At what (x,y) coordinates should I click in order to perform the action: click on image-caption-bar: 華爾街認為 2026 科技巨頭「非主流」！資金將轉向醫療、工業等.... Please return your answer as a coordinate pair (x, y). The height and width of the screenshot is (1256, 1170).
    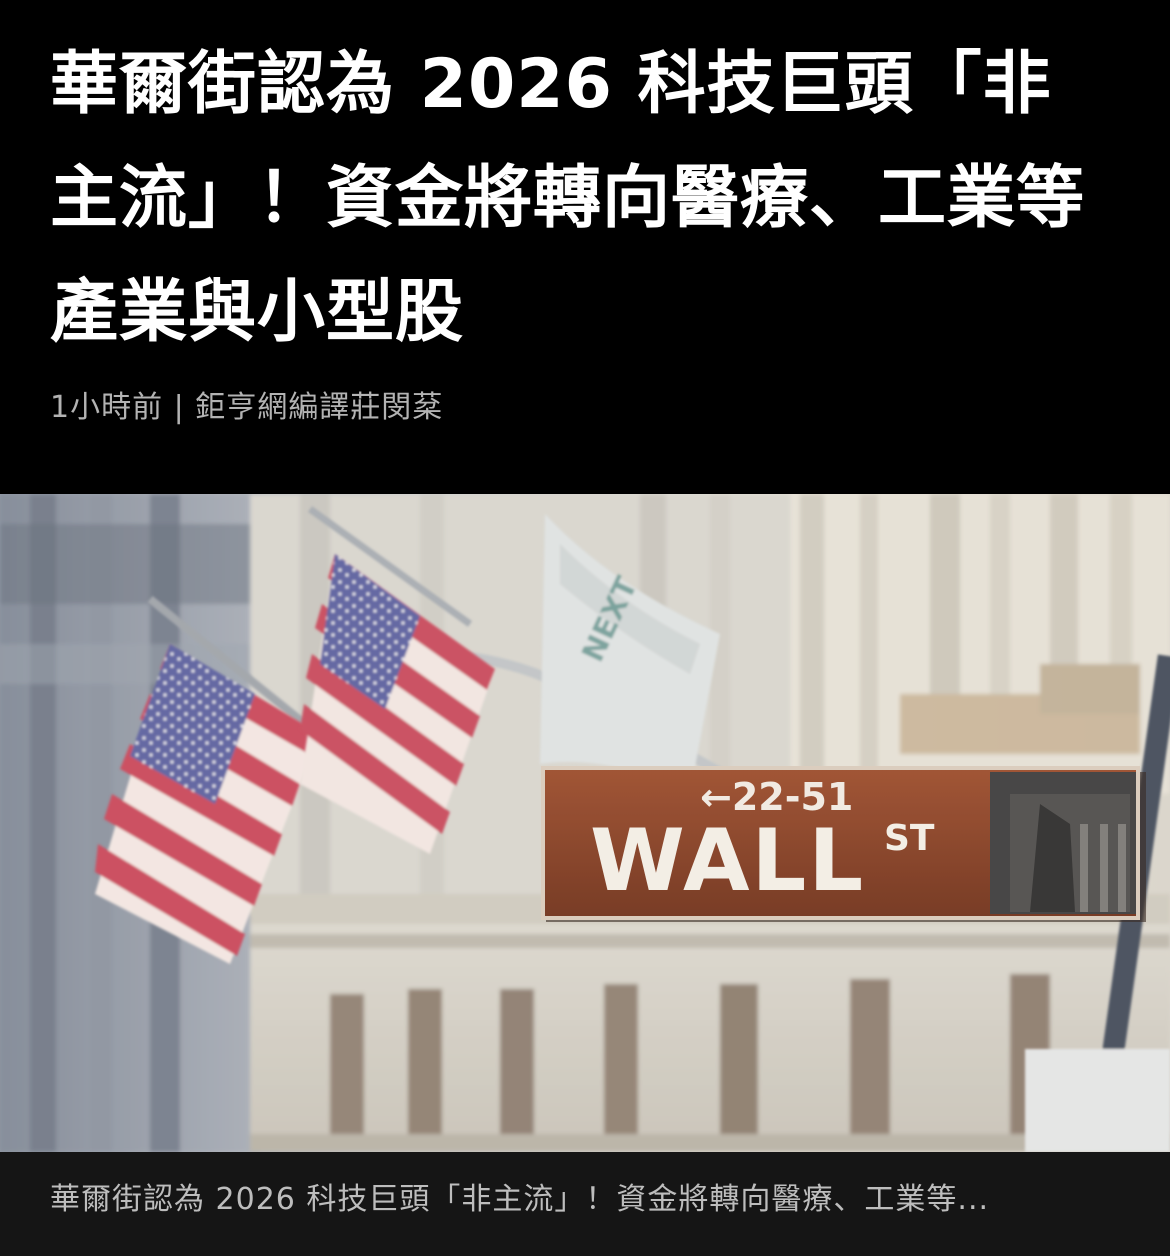
    Looking at the image, I should click on (585, 1204).